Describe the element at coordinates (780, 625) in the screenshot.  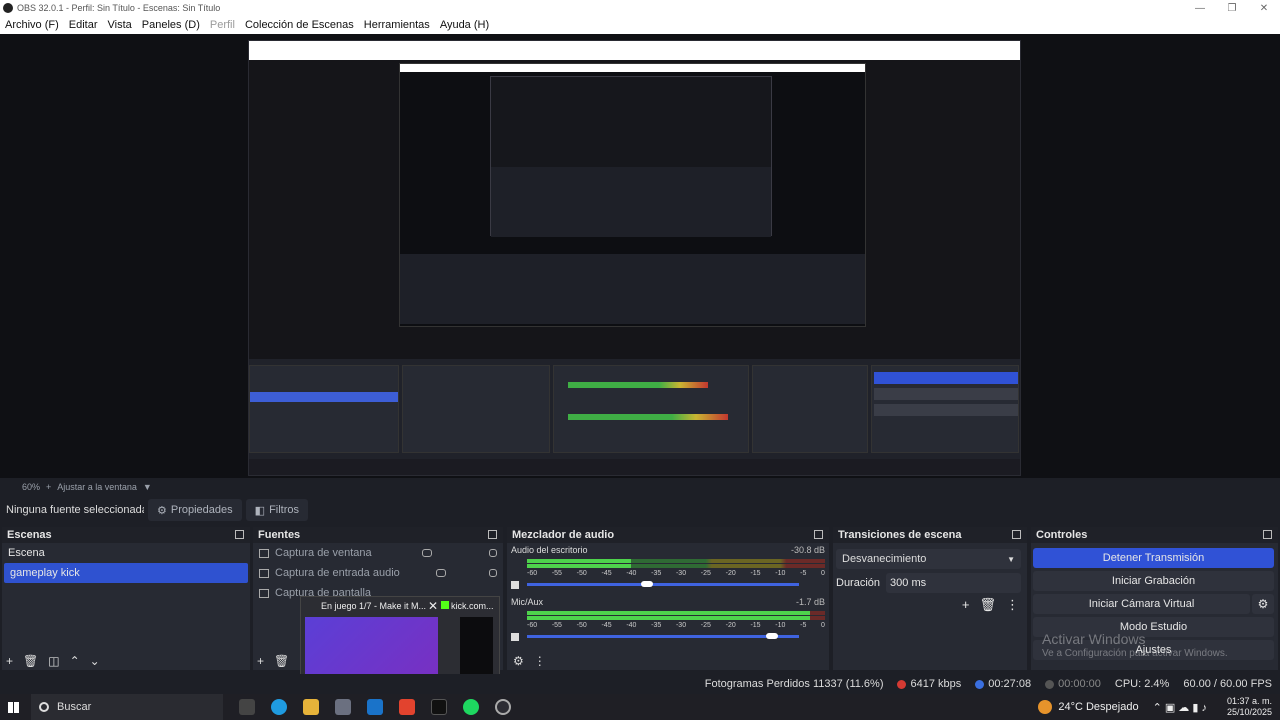
I see `db-tick-label: -10` at that location.